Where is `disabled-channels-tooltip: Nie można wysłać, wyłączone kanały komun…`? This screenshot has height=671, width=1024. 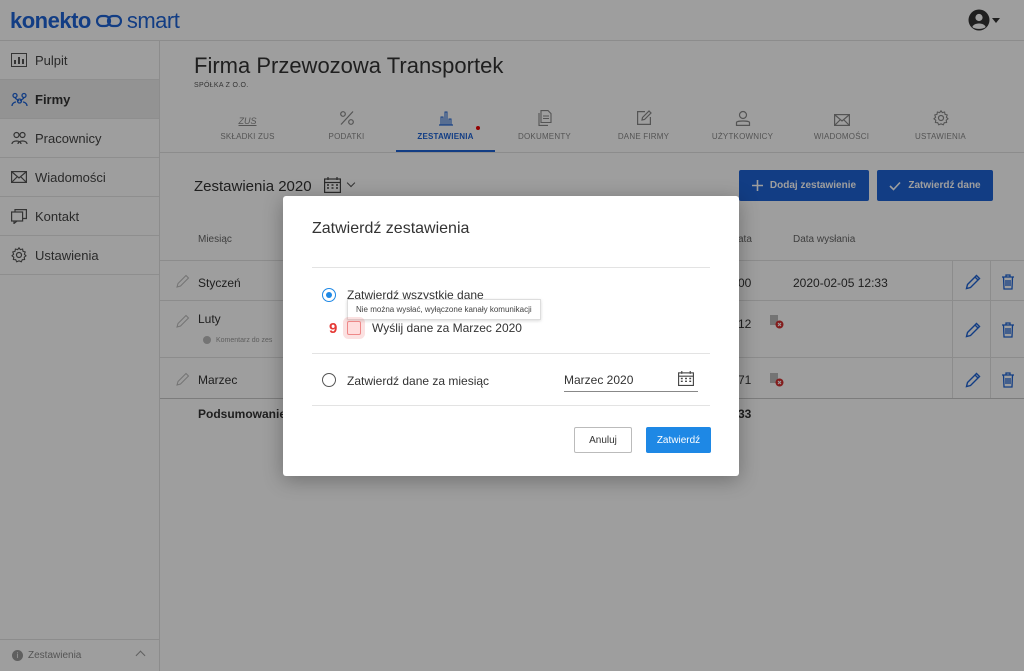
disabled-channels-tooltip: Nie można wysłać, wyłączone kanały komun… is located at coordinates (444, 309).